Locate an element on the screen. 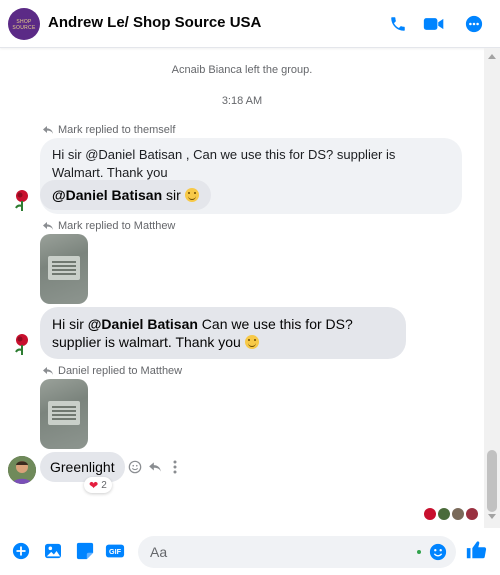  reaction-count: 2 is located at coordinates (104, 485).